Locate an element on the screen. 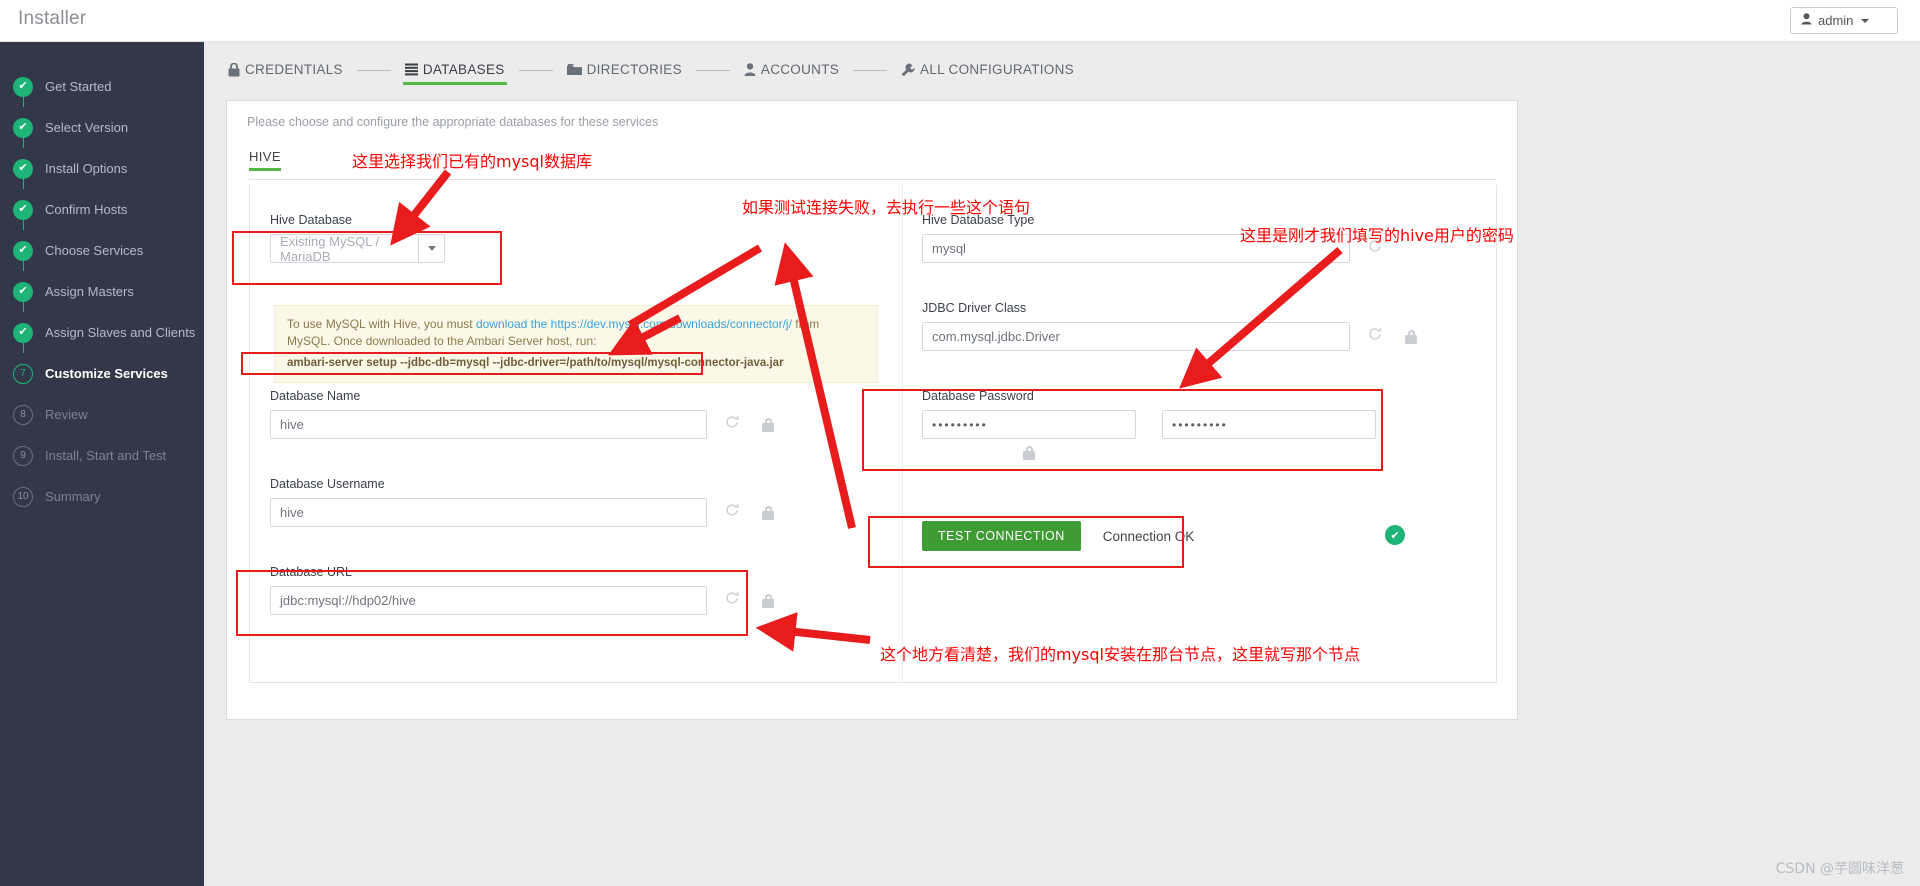 The width and height of the screenshot is (1920, 886). hive-database-select-value: Existing MySQL / MariaDB is located at coordinates (344, 249).